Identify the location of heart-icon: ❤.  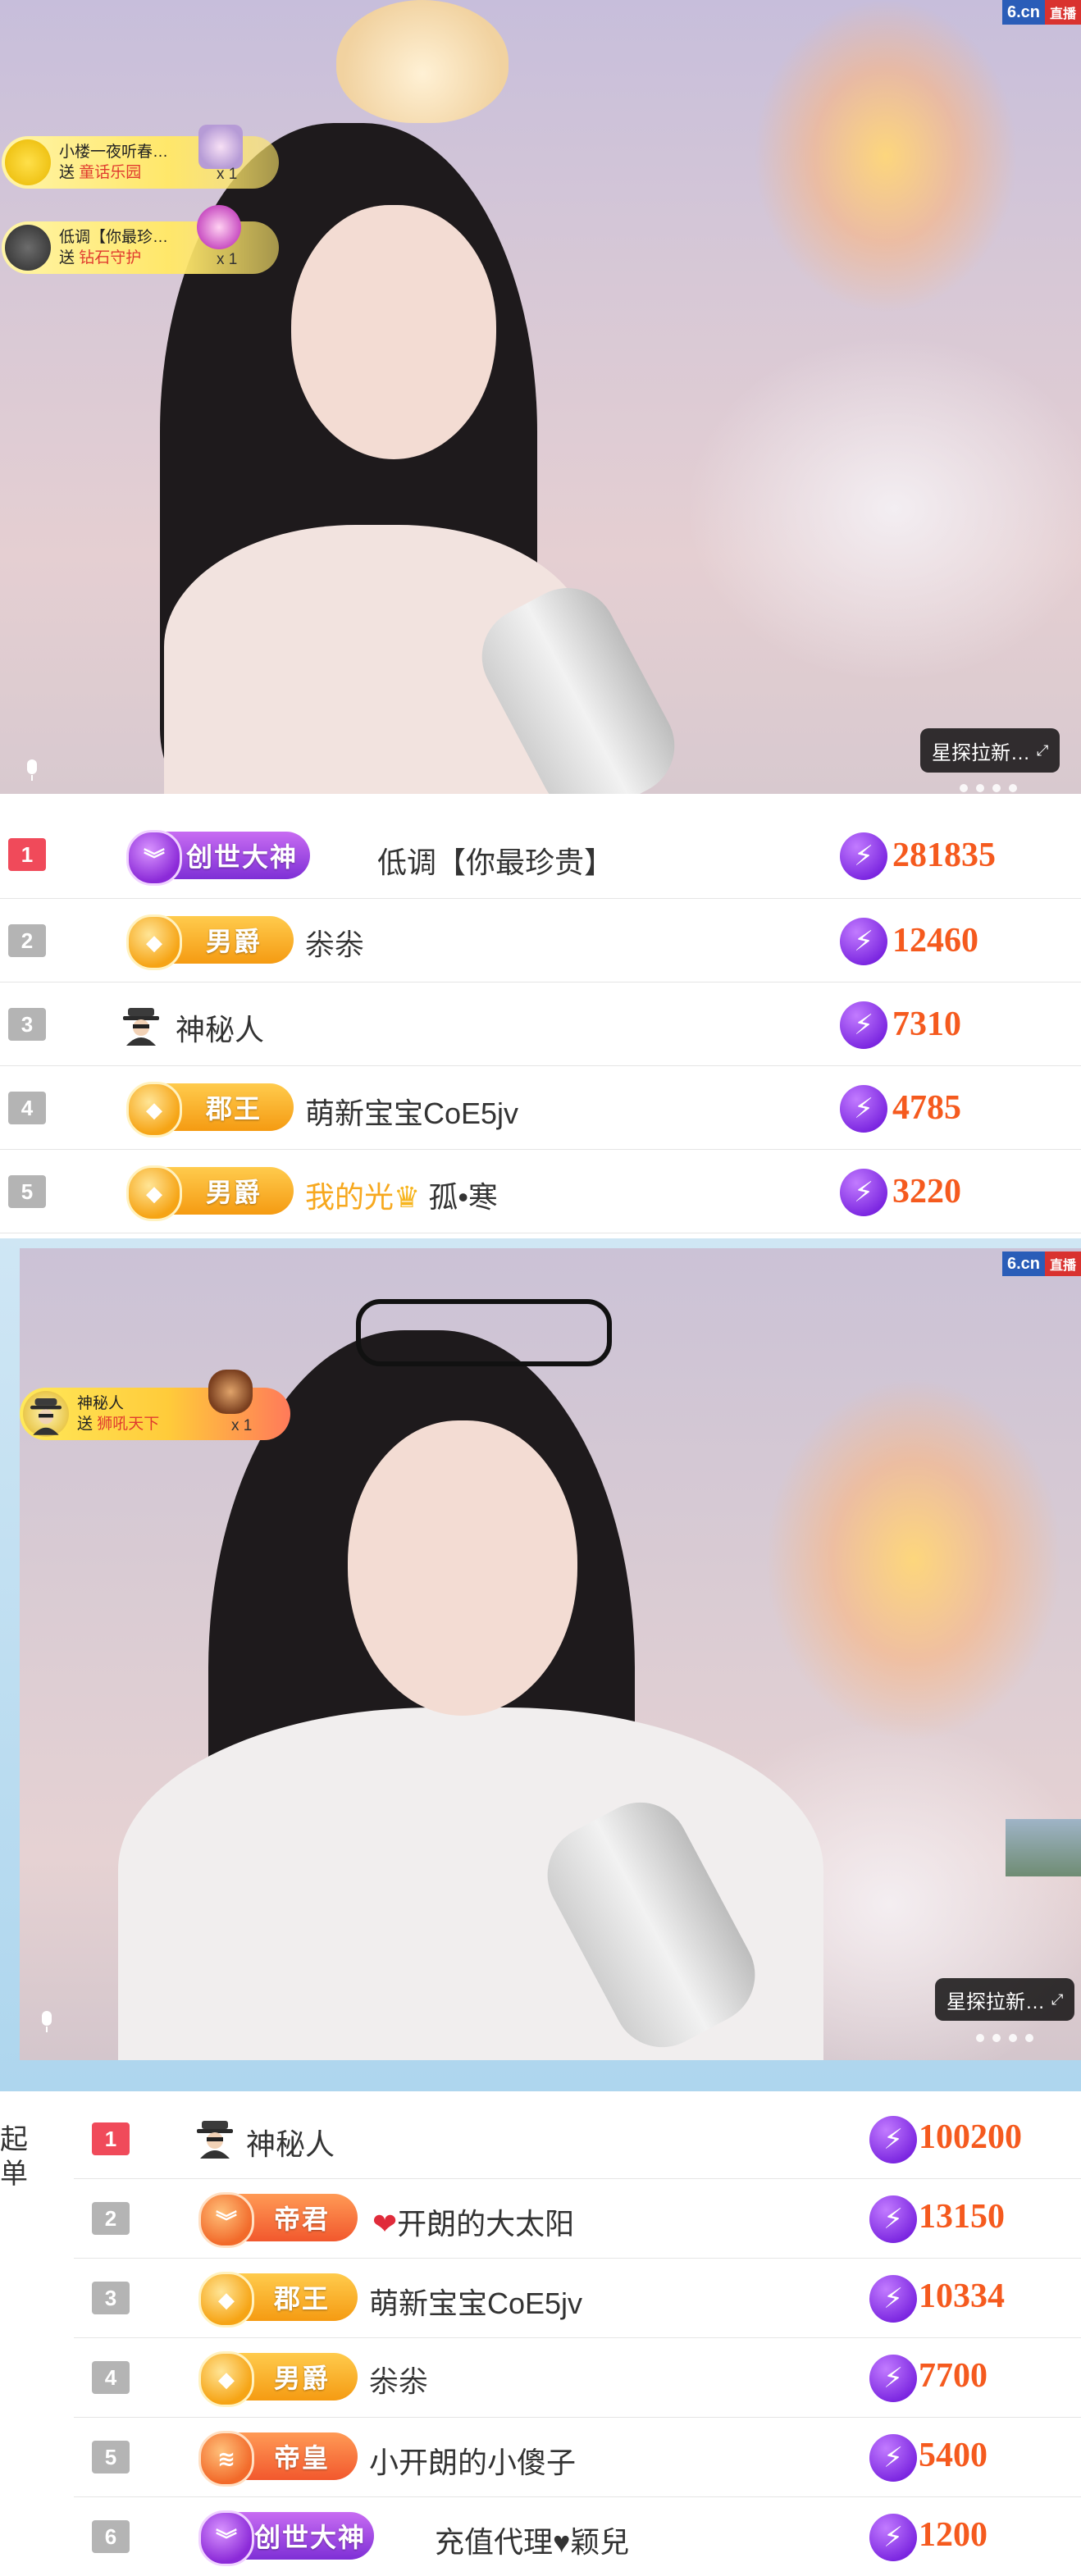
(385, 2224).